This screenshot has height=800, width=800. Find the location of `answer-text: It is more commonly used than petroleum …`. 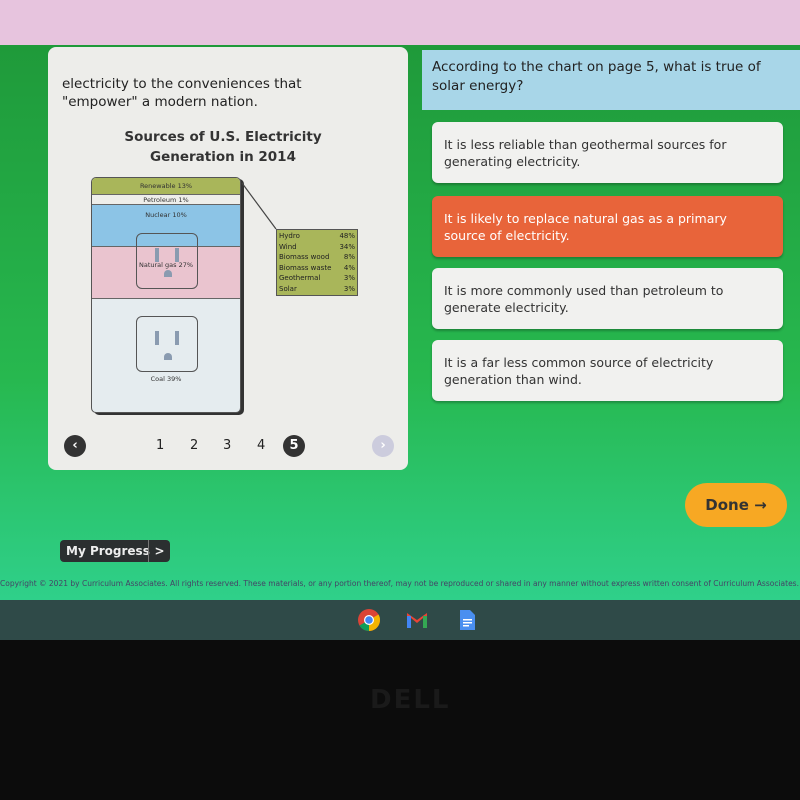

answer-text: It is more commonly used than petroleum … is located at coordinates (584, 298).